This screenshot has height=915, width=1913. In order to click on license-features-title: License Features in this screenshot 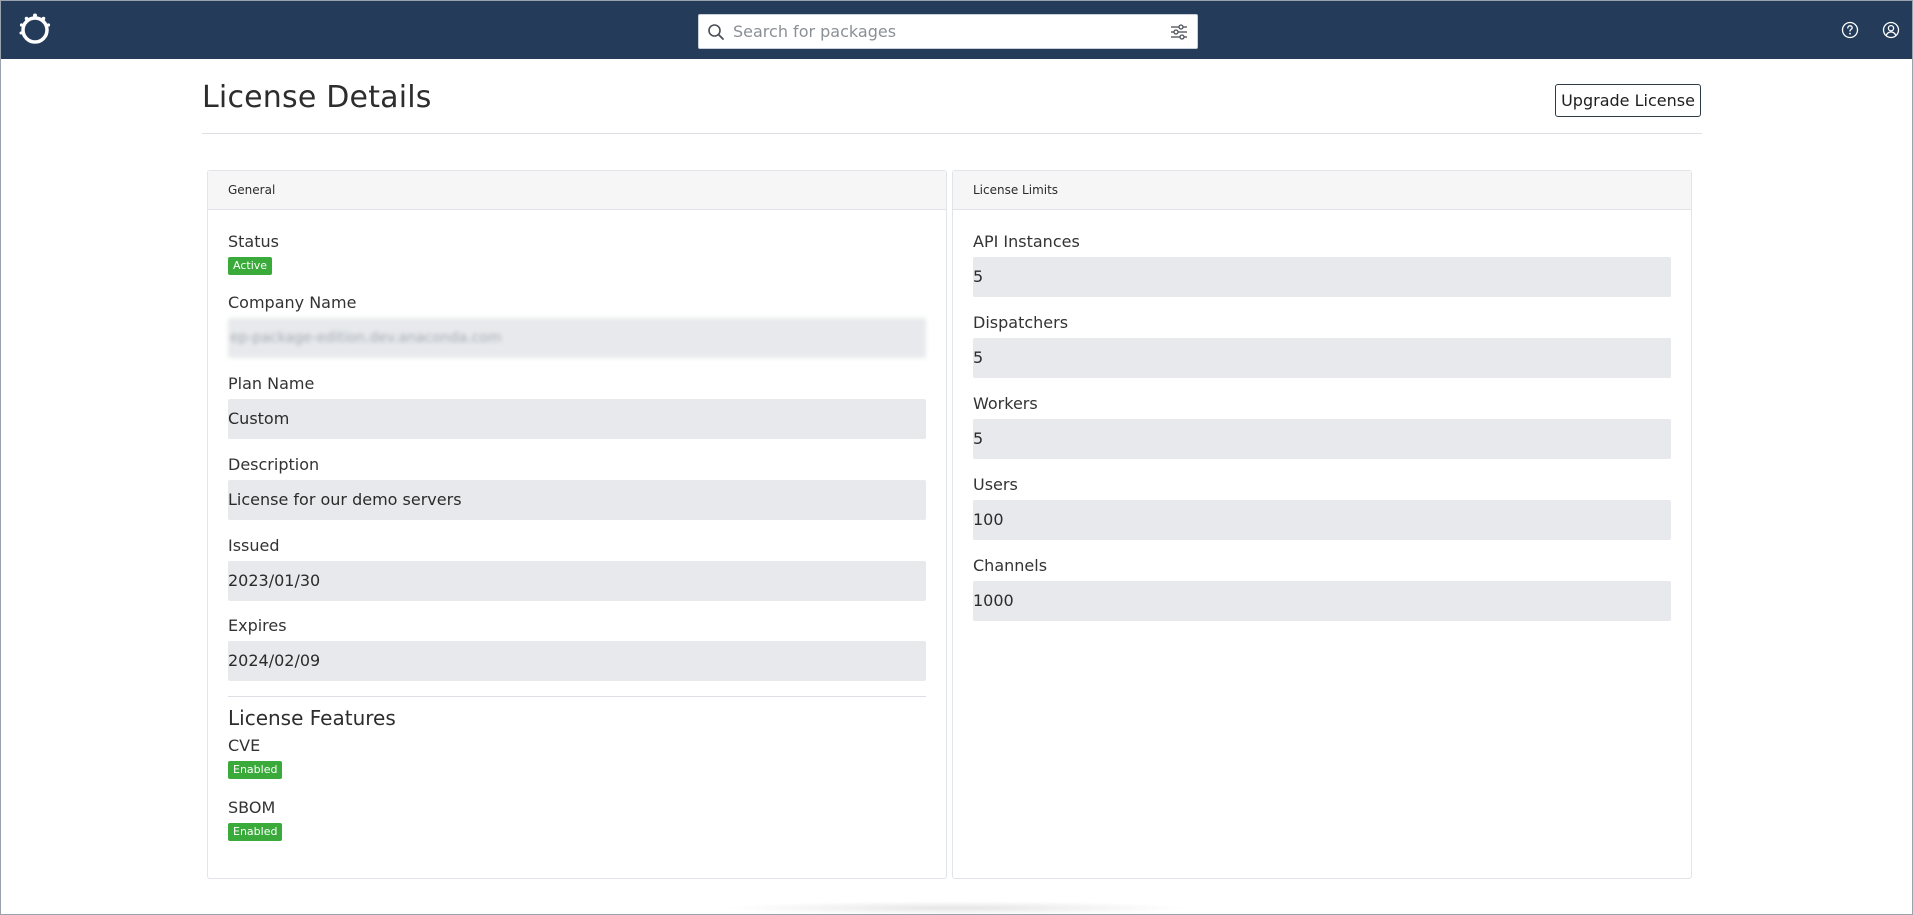, I will do `click(312, 718)`.